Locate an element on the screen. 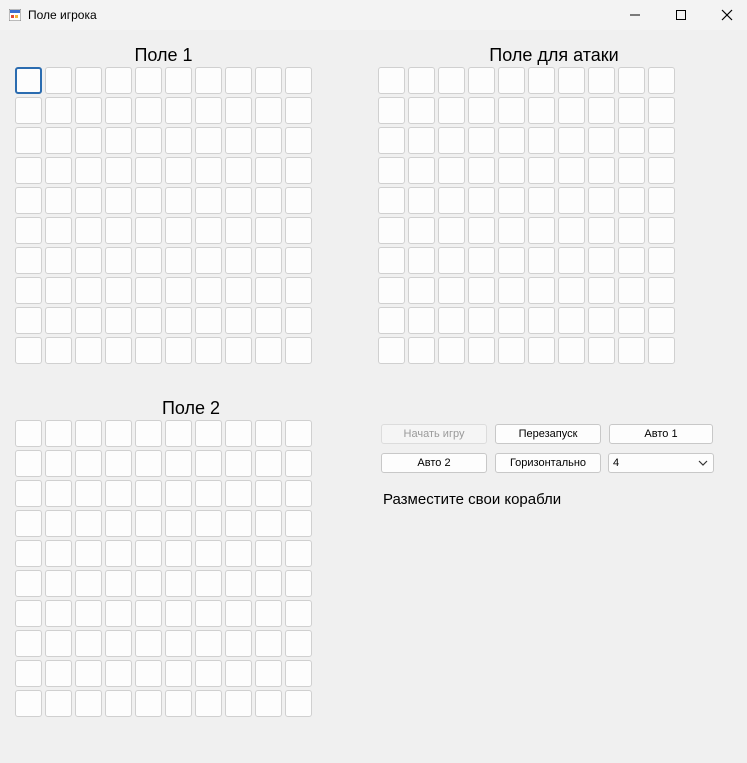 Image resolution: width=747 pixels, height=763 pixels. minimize-button is located at coordinates (635, 15).